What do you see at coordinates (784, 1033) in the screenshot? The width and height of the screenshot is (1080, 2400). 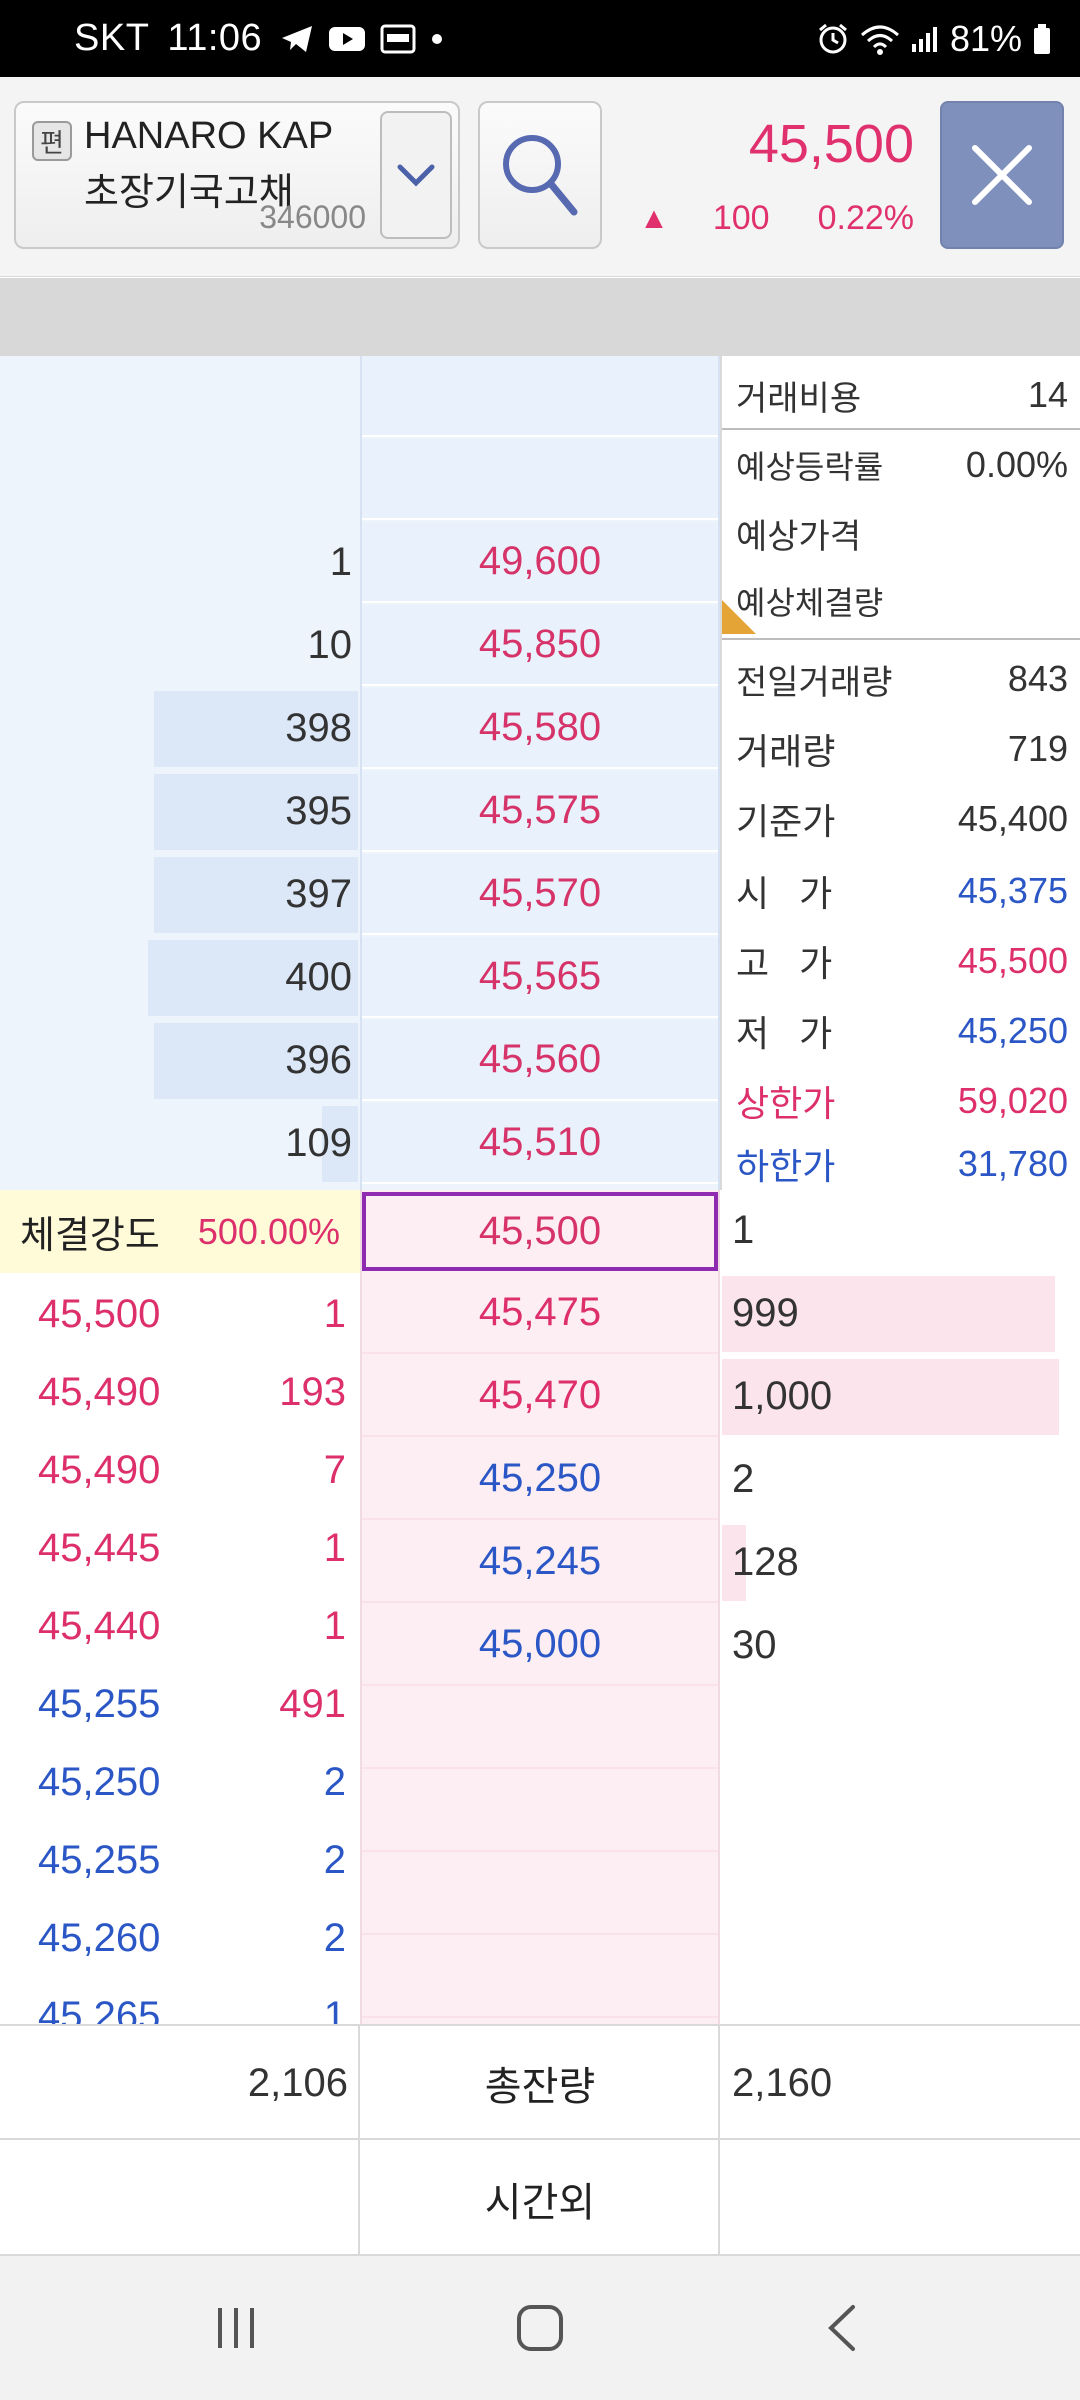 I see `info-label: 저 가` at bounding box center [784, 1033].